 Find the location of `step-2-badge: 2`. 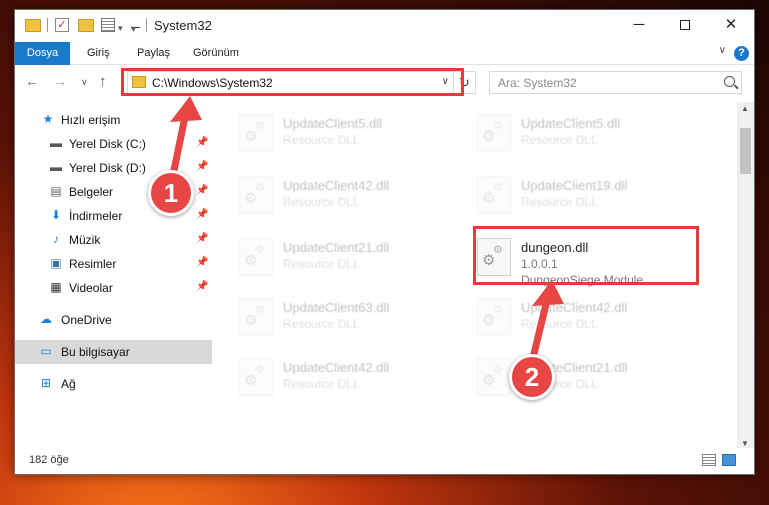

step-2-badge: 2 is located at coordinates (532, 377).